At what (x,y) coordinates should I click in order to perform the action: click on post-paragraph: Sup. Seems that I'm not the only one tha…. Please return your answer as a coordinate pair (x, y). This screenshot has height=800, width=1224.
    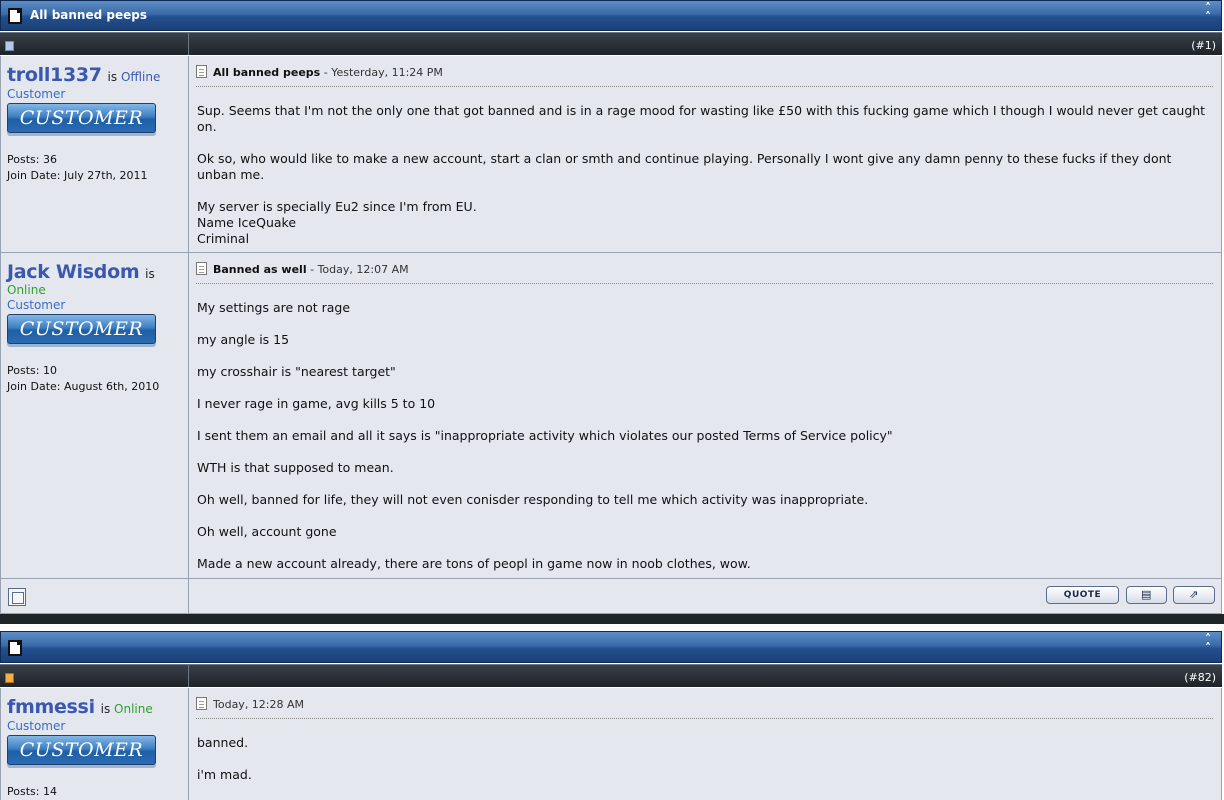
    Looking at the image, I should click on (701, 118).